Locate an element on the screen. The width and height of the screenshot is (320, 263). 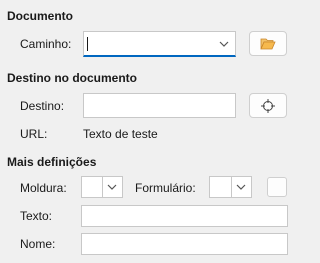
frame-label: Moldura: is located at coordinates (43, 188).